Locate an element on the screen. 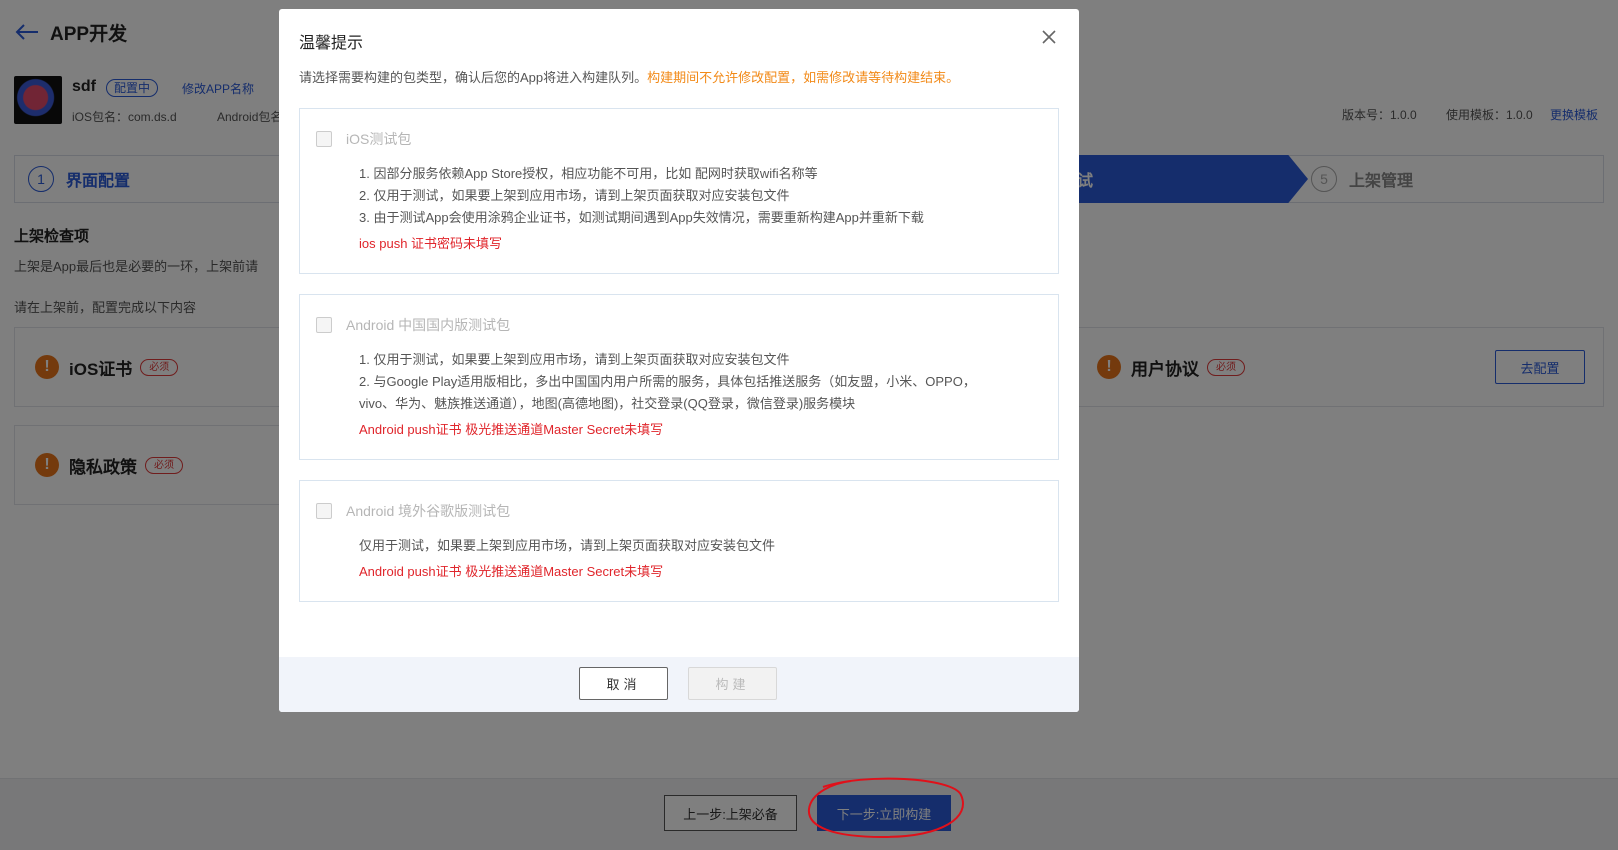 Image resolution: width=1618 pixels, height=850 pixels. package-name: iOS测试包 is located at coordinates (379, 139).